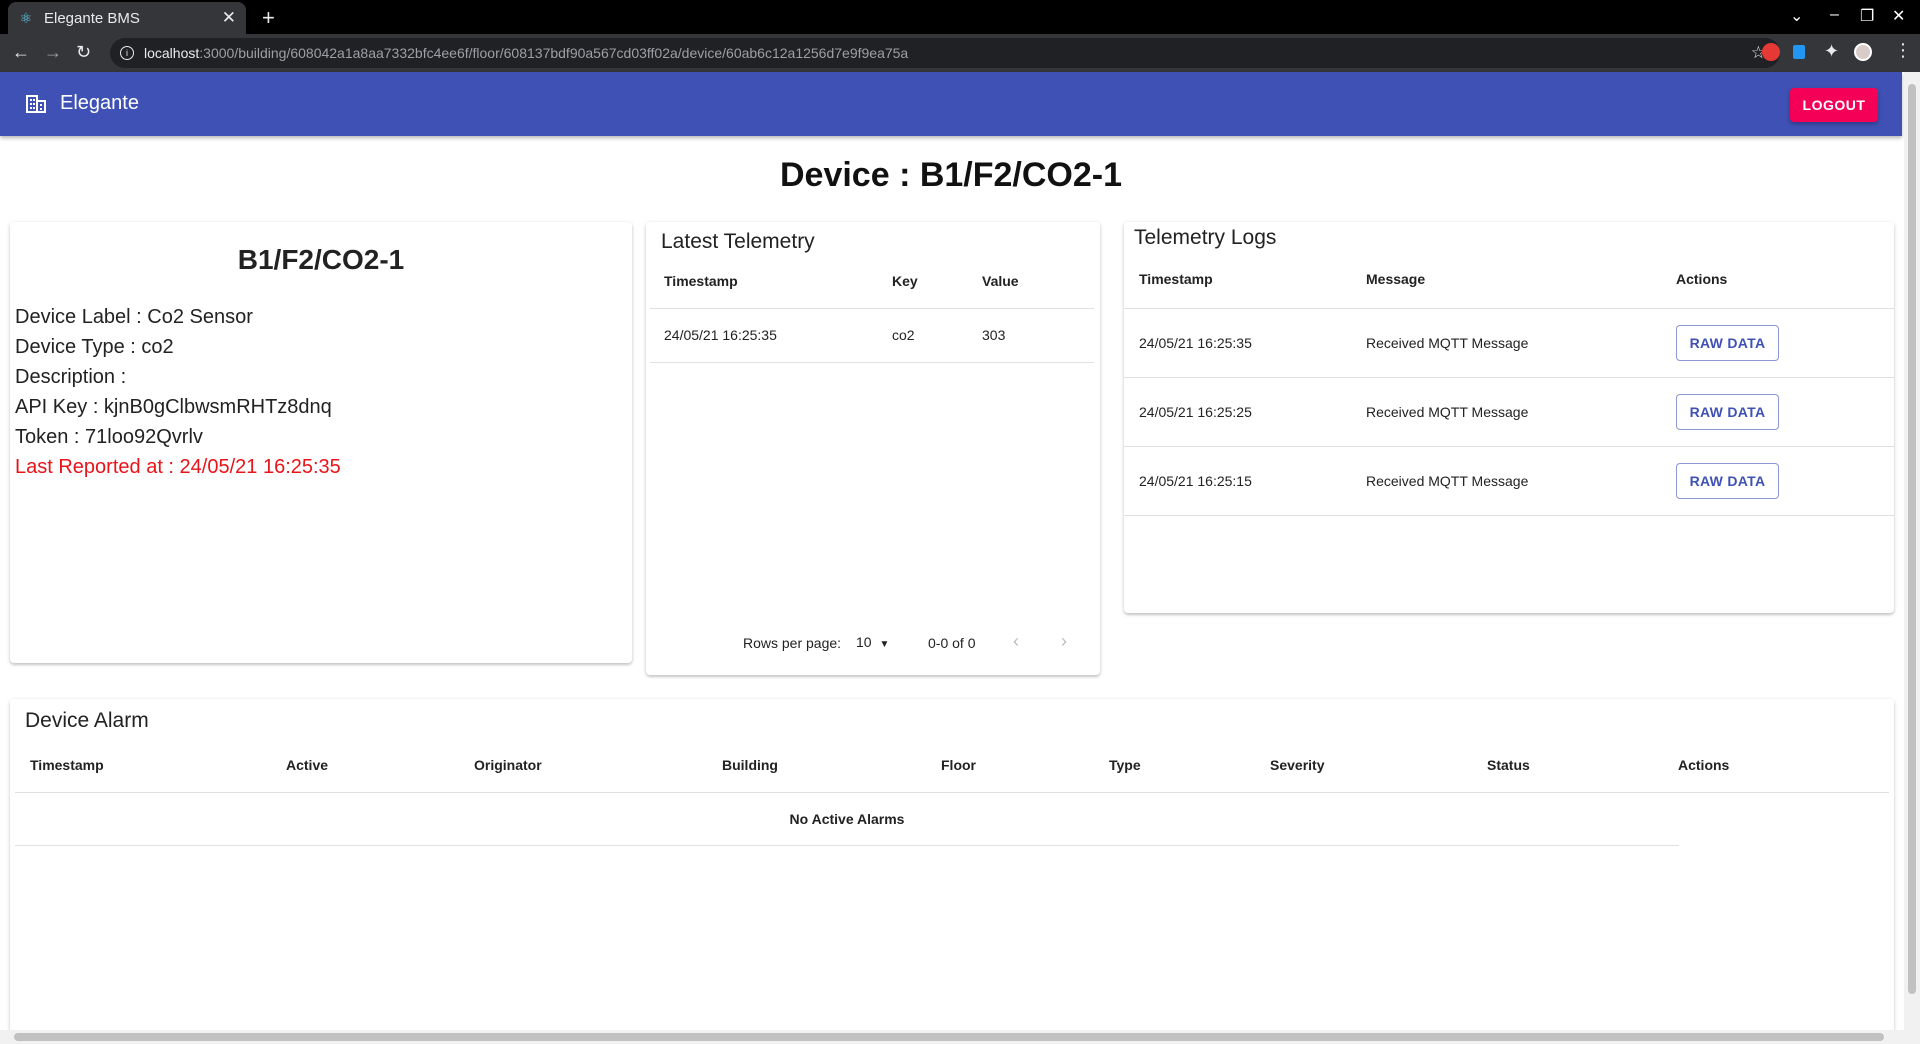  What do you see at coordinates (952, 643) in the screenshot?
I see `pagination-range: 0-0 of 0` at bounding box center [952, 643].